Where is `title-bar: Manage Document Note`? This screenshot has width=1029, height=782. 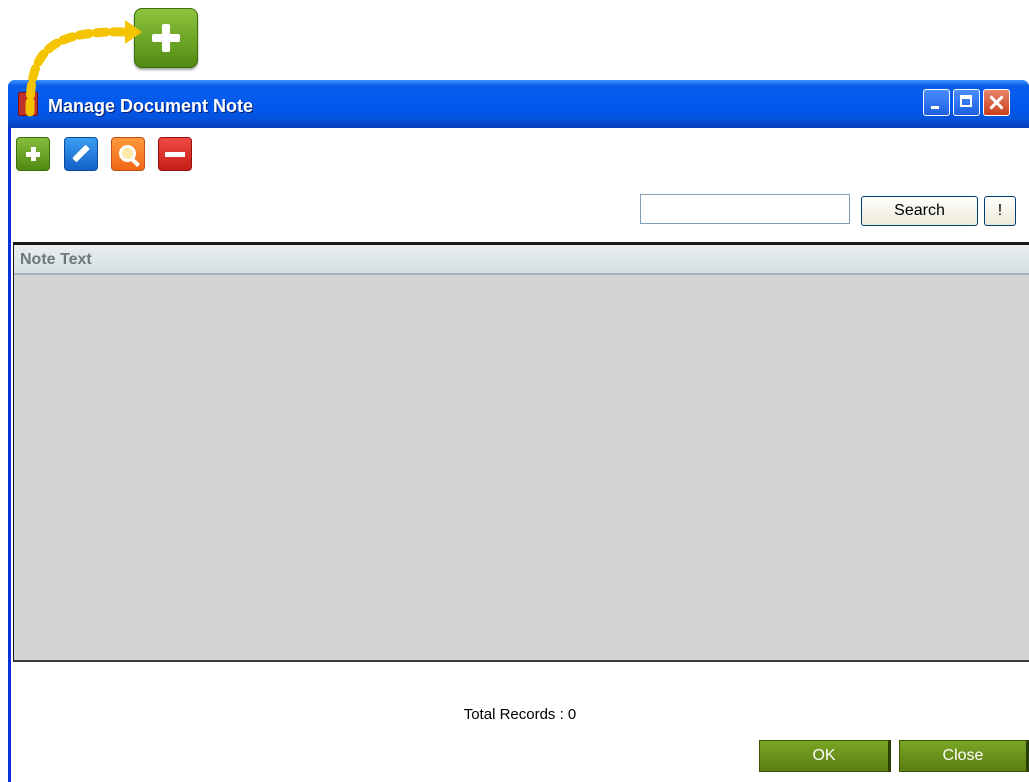 title-bar: Manage Document Note is located at coordinates (518, 104).